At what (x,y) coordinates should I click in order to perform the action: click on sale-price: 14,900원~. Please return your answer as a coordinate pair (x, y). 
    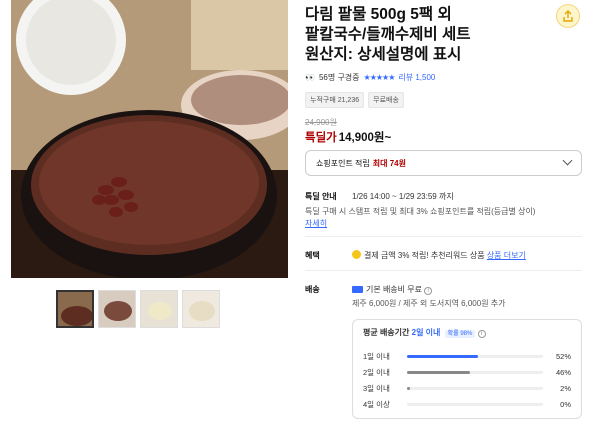
    Looking at the image, I should click on (365, 138).